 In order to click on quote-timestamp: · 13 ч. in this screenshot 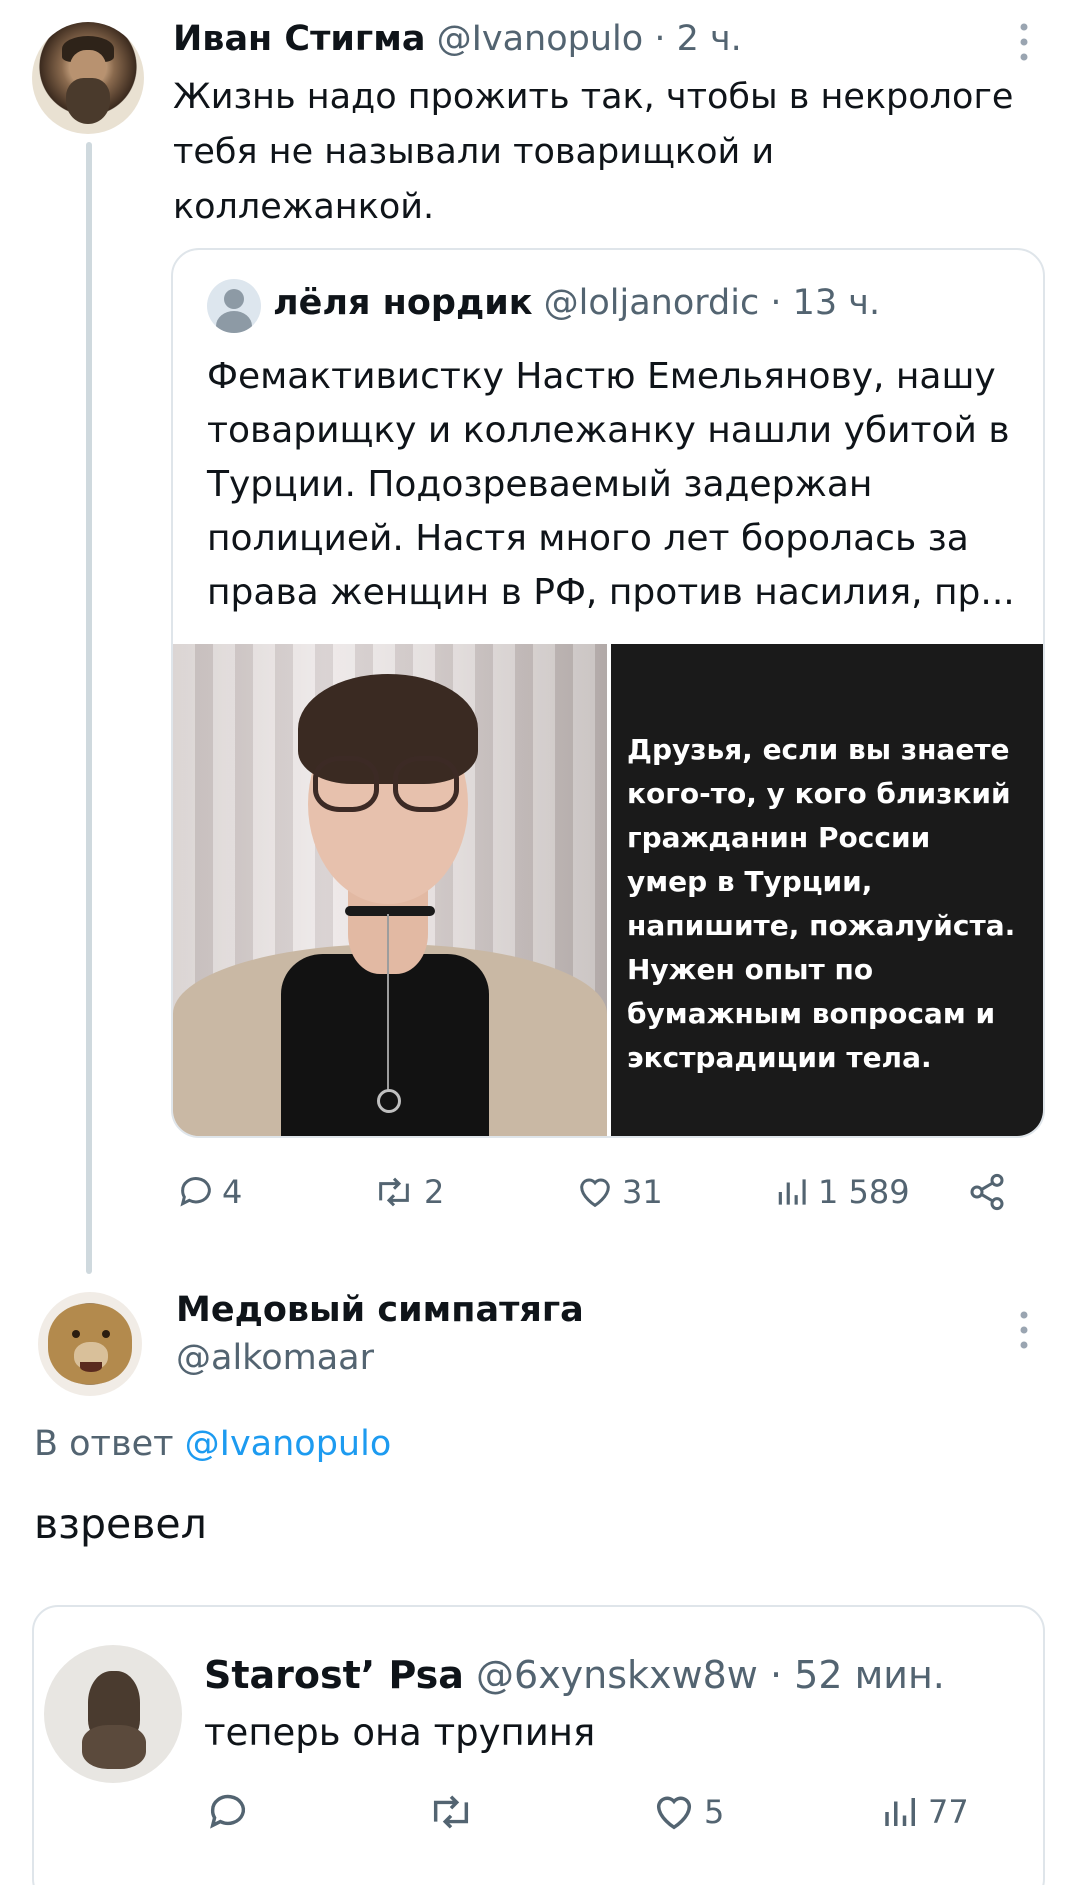, I will do `click(825, 303)`.